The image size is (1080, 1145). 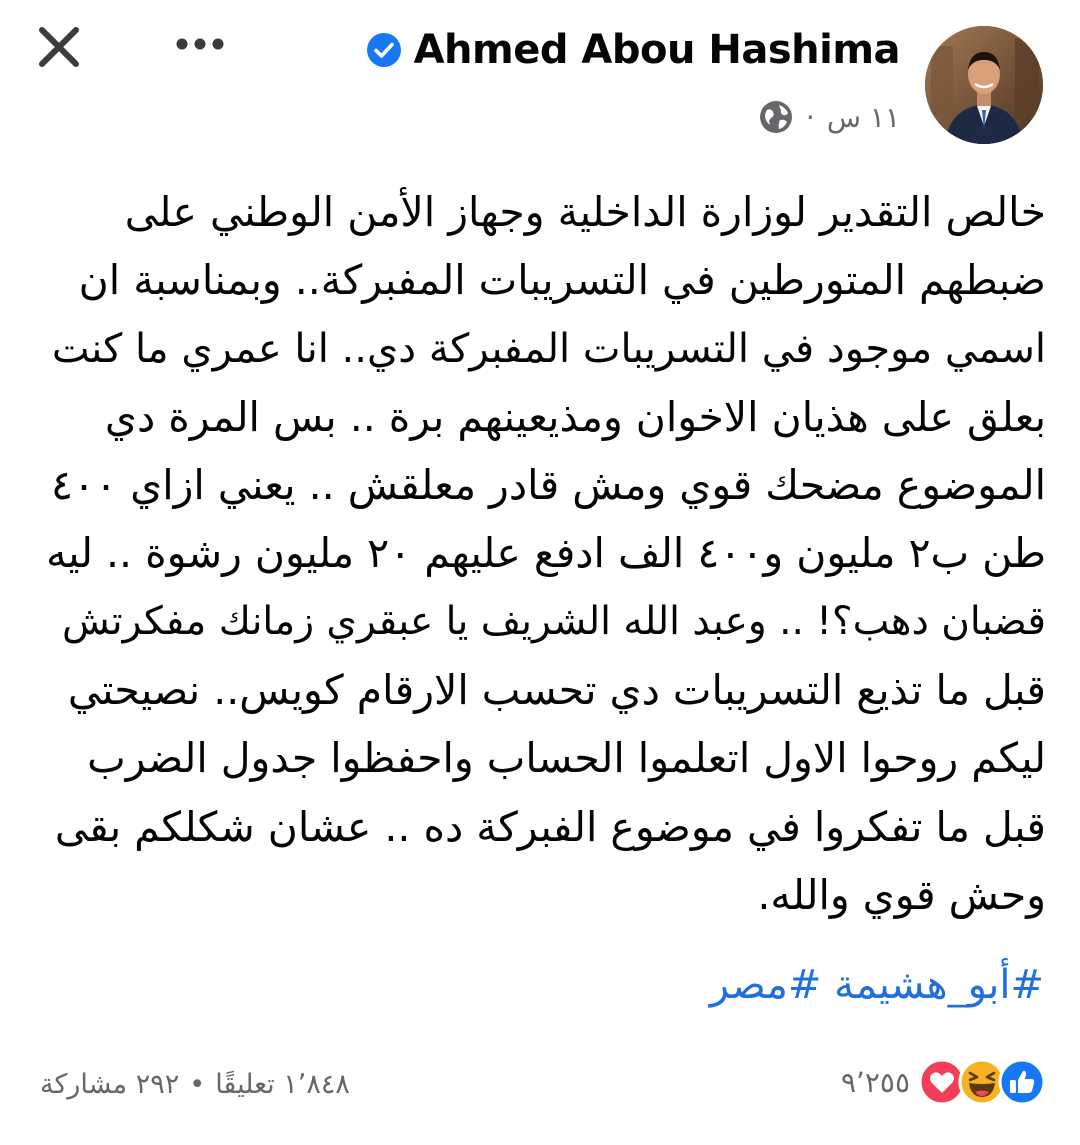 I want to click on author-row: Ahmed Abou Hashima, so click(x=633, y=50).